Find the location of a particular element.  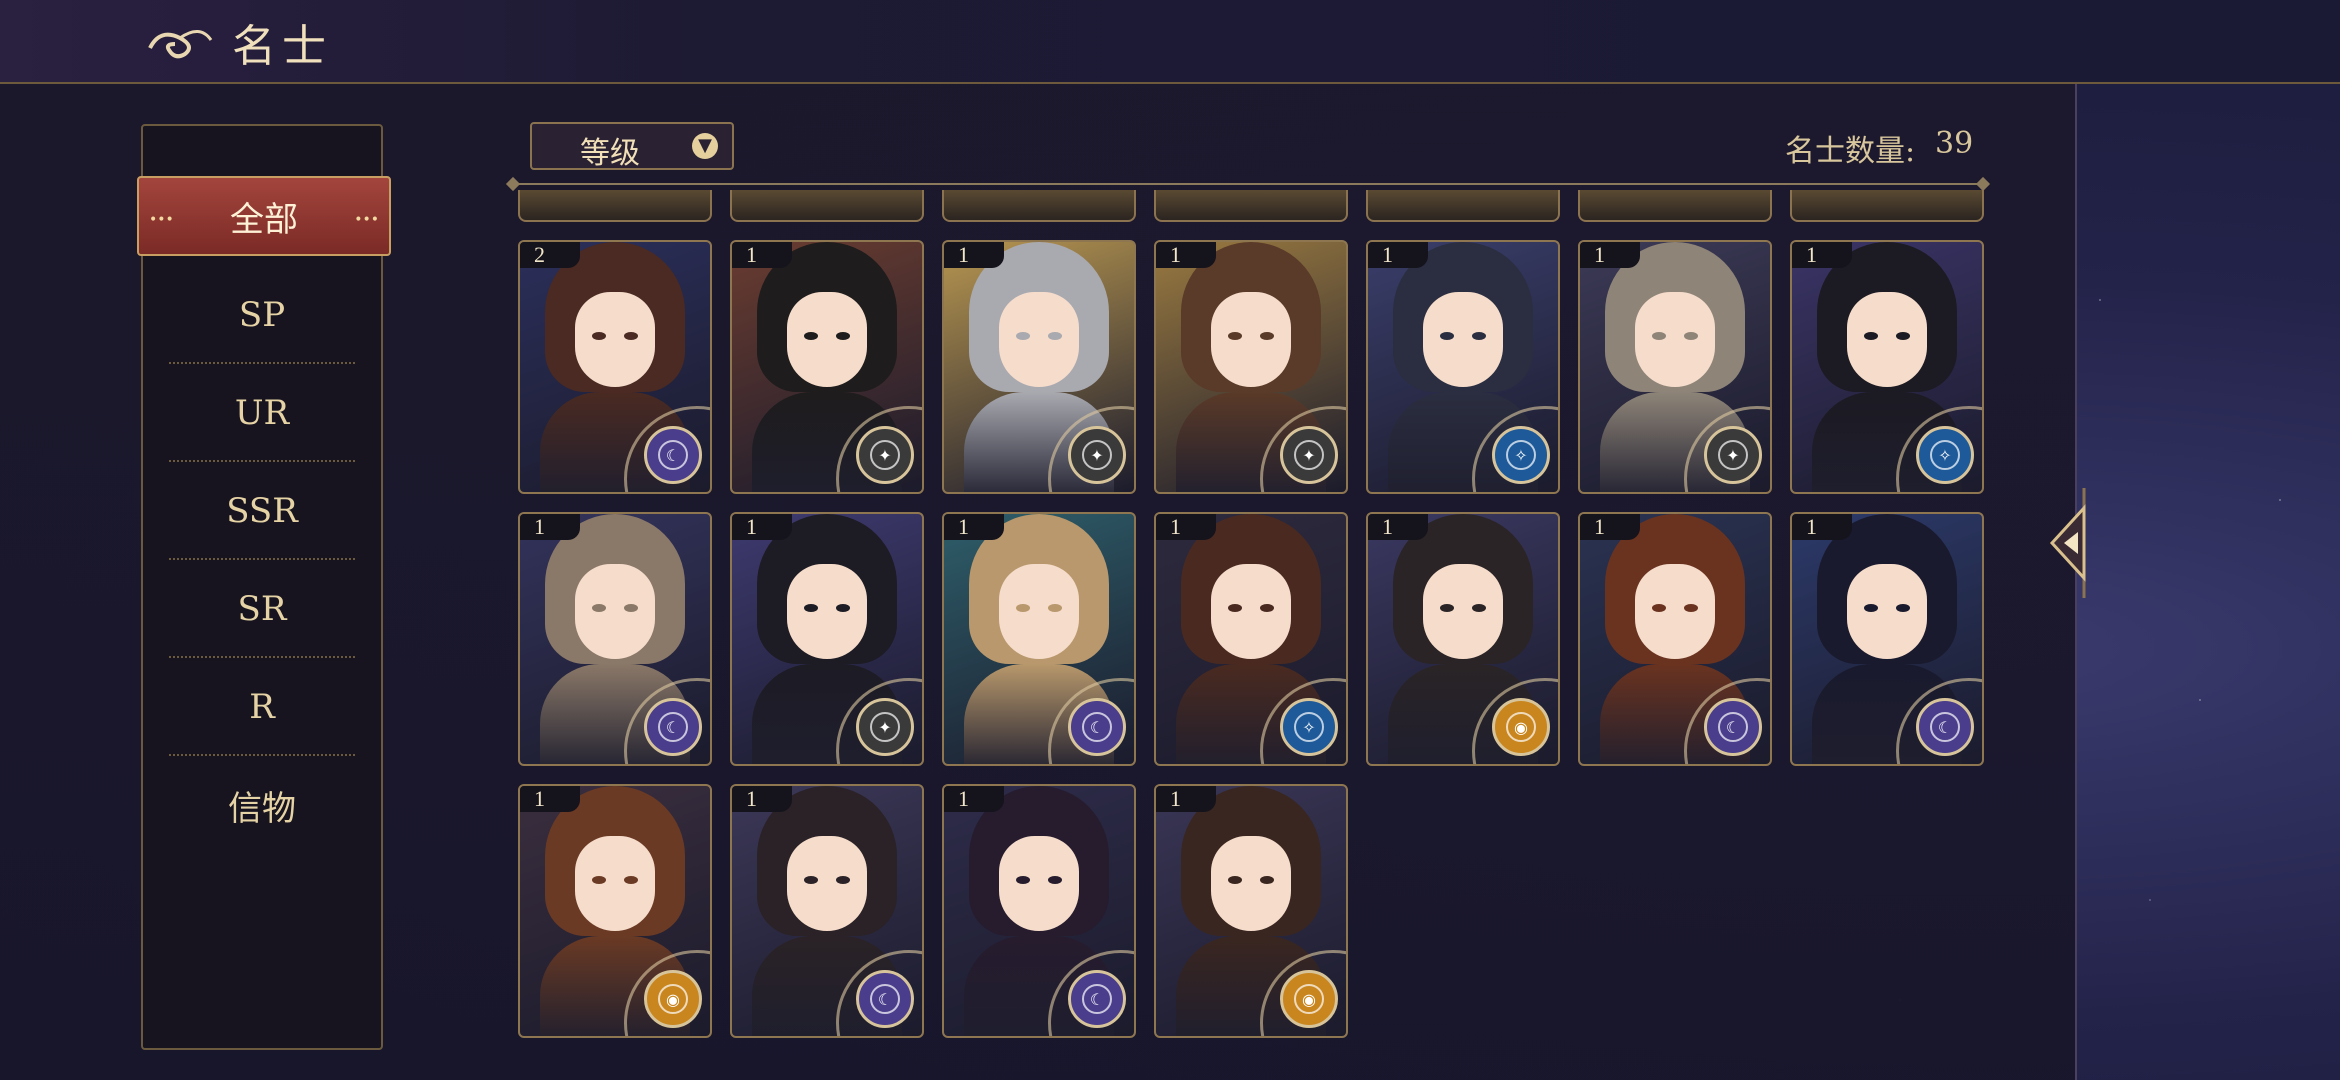

tab-label: SP is located at coordinates (262, 315).